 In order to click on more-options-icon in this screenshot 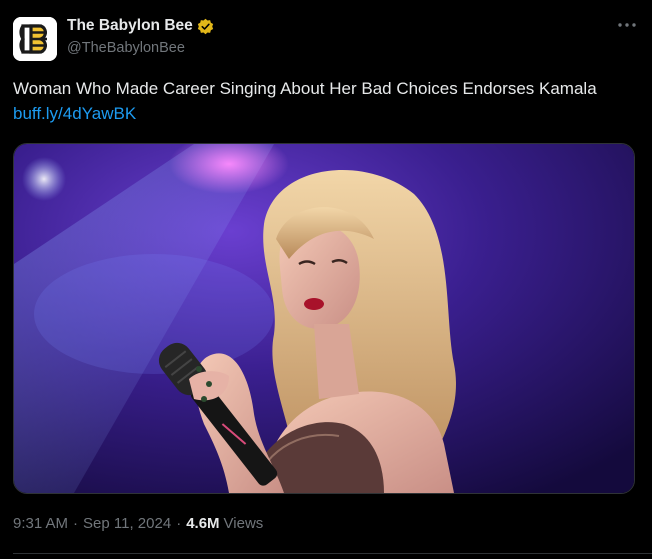, I will do `click(627, 25)`.